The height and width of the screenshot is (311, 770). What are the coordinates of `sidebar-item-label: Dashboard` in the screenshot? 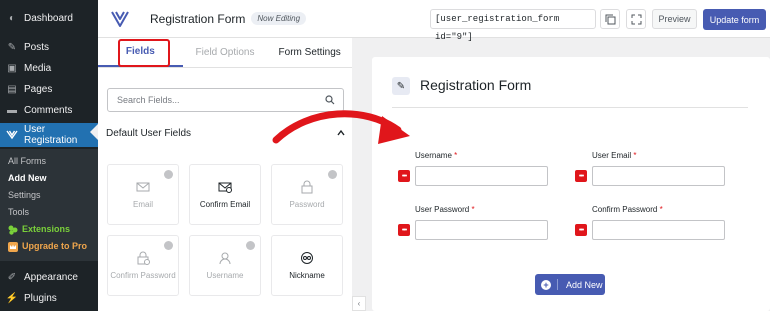 It's located at (48, 18).